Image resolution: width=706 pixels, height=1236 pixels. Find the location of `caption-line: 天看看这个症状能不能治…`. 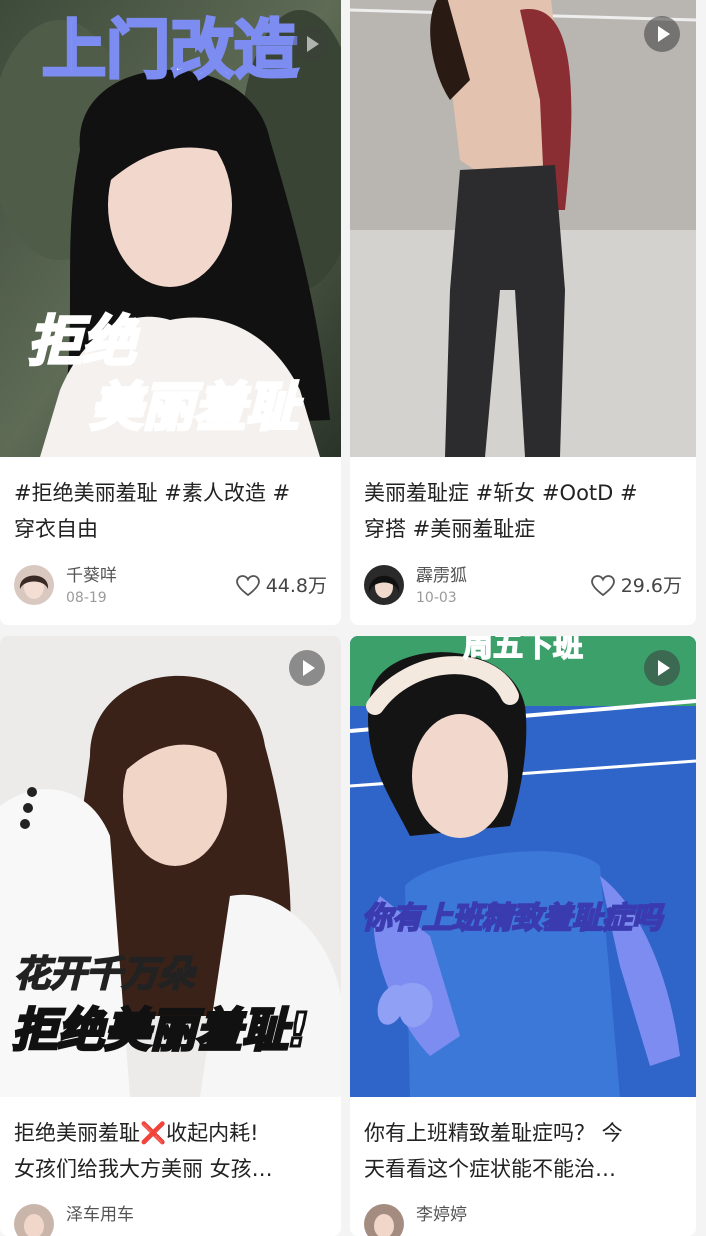

caption-line: 天看看这个症状能不能治… is located at coordinates (490, 1169).